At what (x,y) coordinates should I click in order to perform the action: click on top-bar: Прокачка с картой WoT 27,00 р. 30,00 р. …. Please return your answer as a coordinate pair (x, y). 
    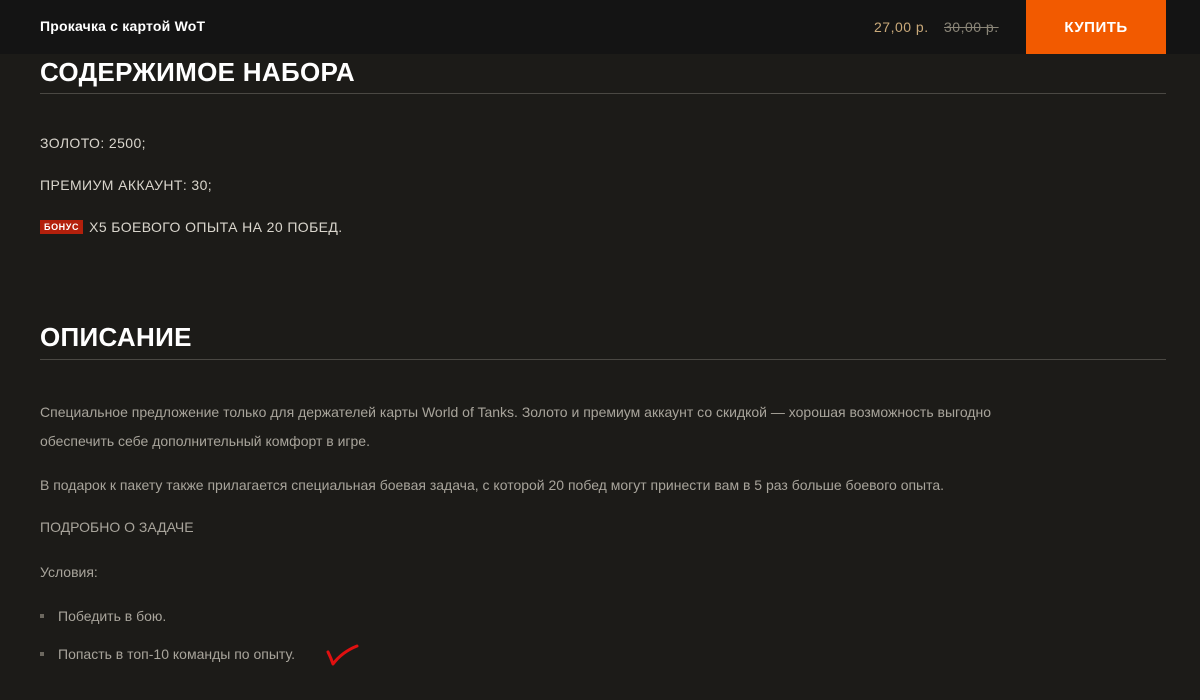
    Looking at the image, I should click on (600, 27).